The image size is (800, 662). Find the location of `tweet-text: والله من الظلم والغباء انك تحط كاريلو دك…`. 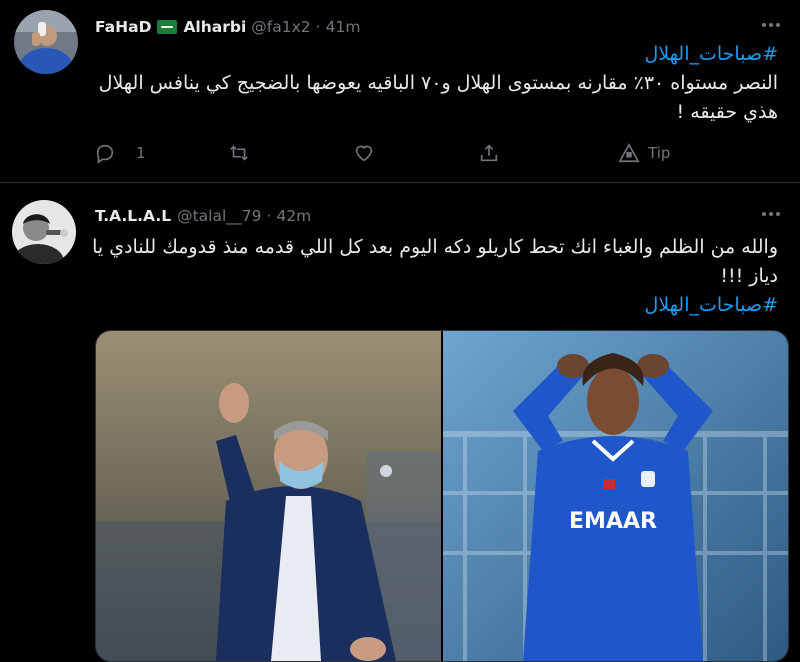

tweet-text: والله من الظلم والغباء انك تحط كاريلو دك… is located at coordinates (433, 276).